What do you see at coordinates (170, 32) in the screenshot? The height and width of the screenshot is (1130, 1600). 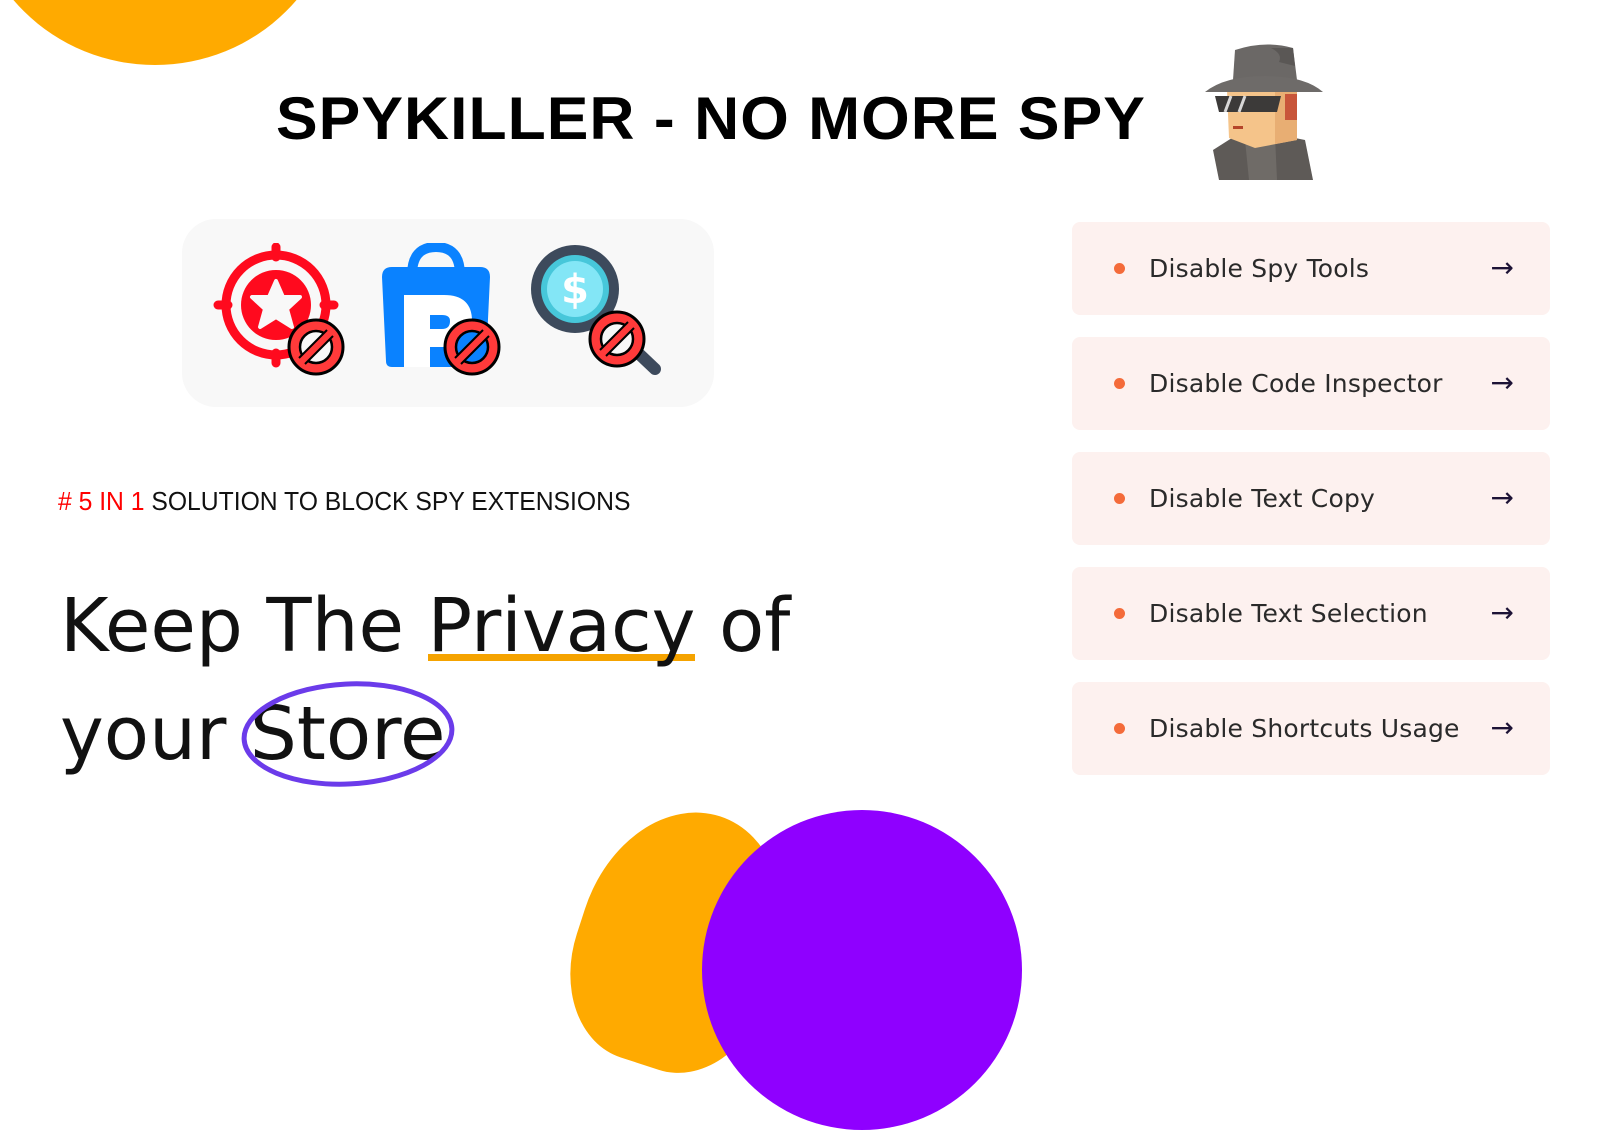 I see `decorative-orange-blob-top` at bounding box center [170, 32].